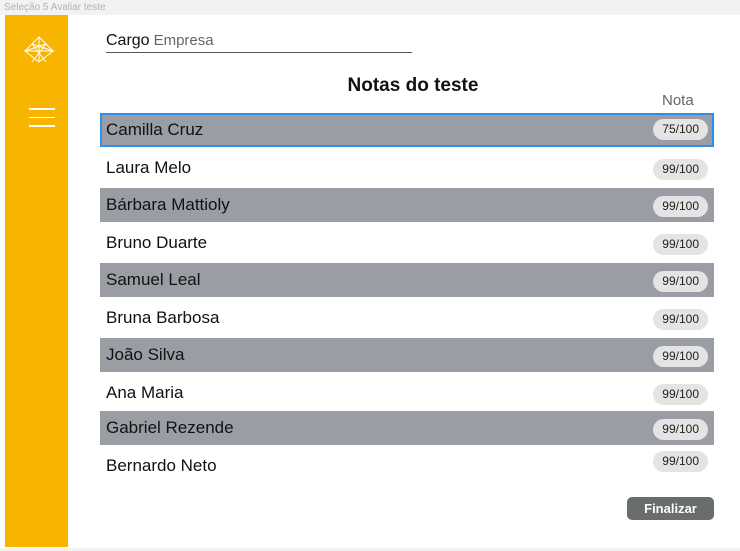 The height and width of the screenshot is (551, 740). What do you see at coordinates (407, 393) in the screenshot?
I see `candidate-row: Ana Maria 99/100` at bounding box center [407, 393].